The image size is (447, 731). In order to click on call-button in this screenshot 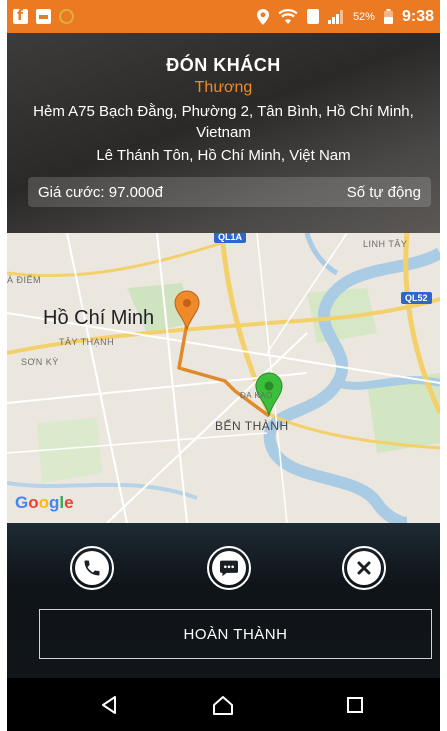, I will do `click(92, 568)`.